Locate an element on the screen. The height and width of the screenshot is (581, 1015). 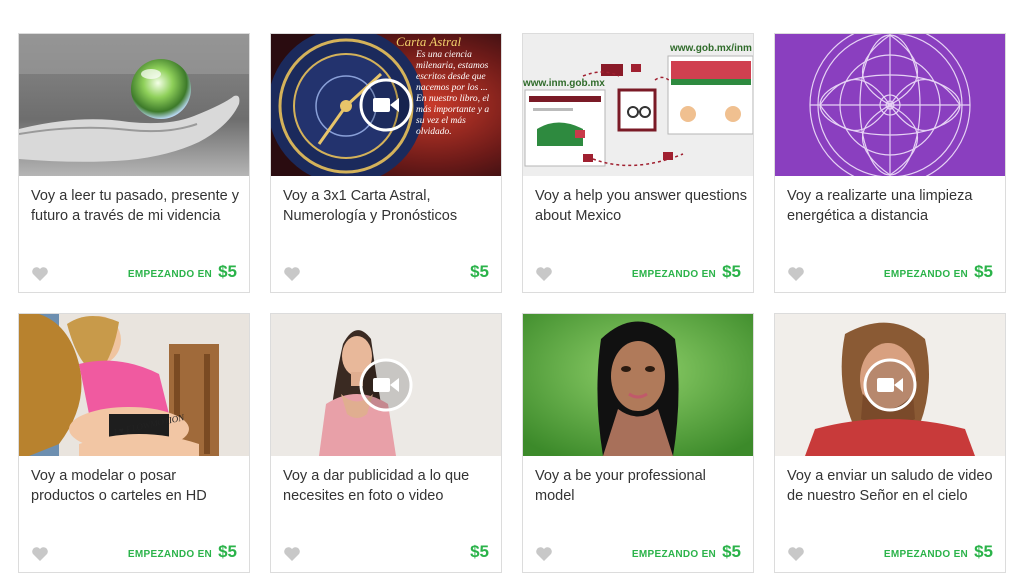
image-url-left: www.inm.gob.mx is located at coordinates (564, 83).